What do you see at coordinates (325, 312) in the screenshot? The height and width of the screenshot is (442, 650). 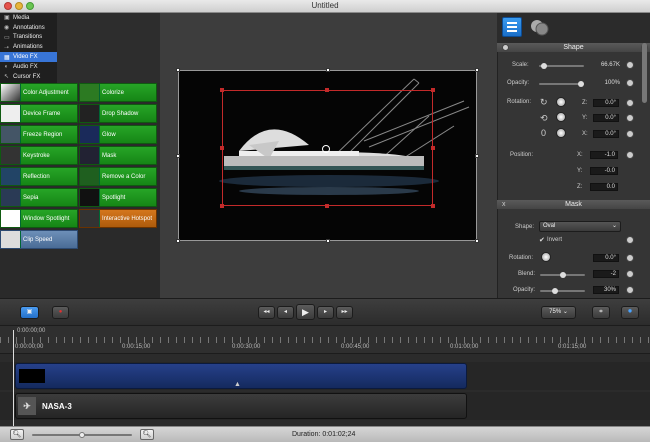 I see `step-forward-button: ▸` at bounding box center [325, 312].